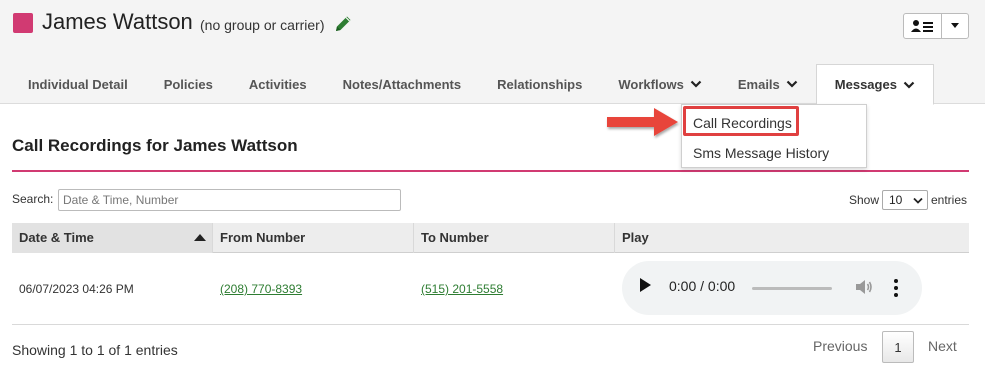  I want to click on tab-label: Workflows, so click(651, 84).